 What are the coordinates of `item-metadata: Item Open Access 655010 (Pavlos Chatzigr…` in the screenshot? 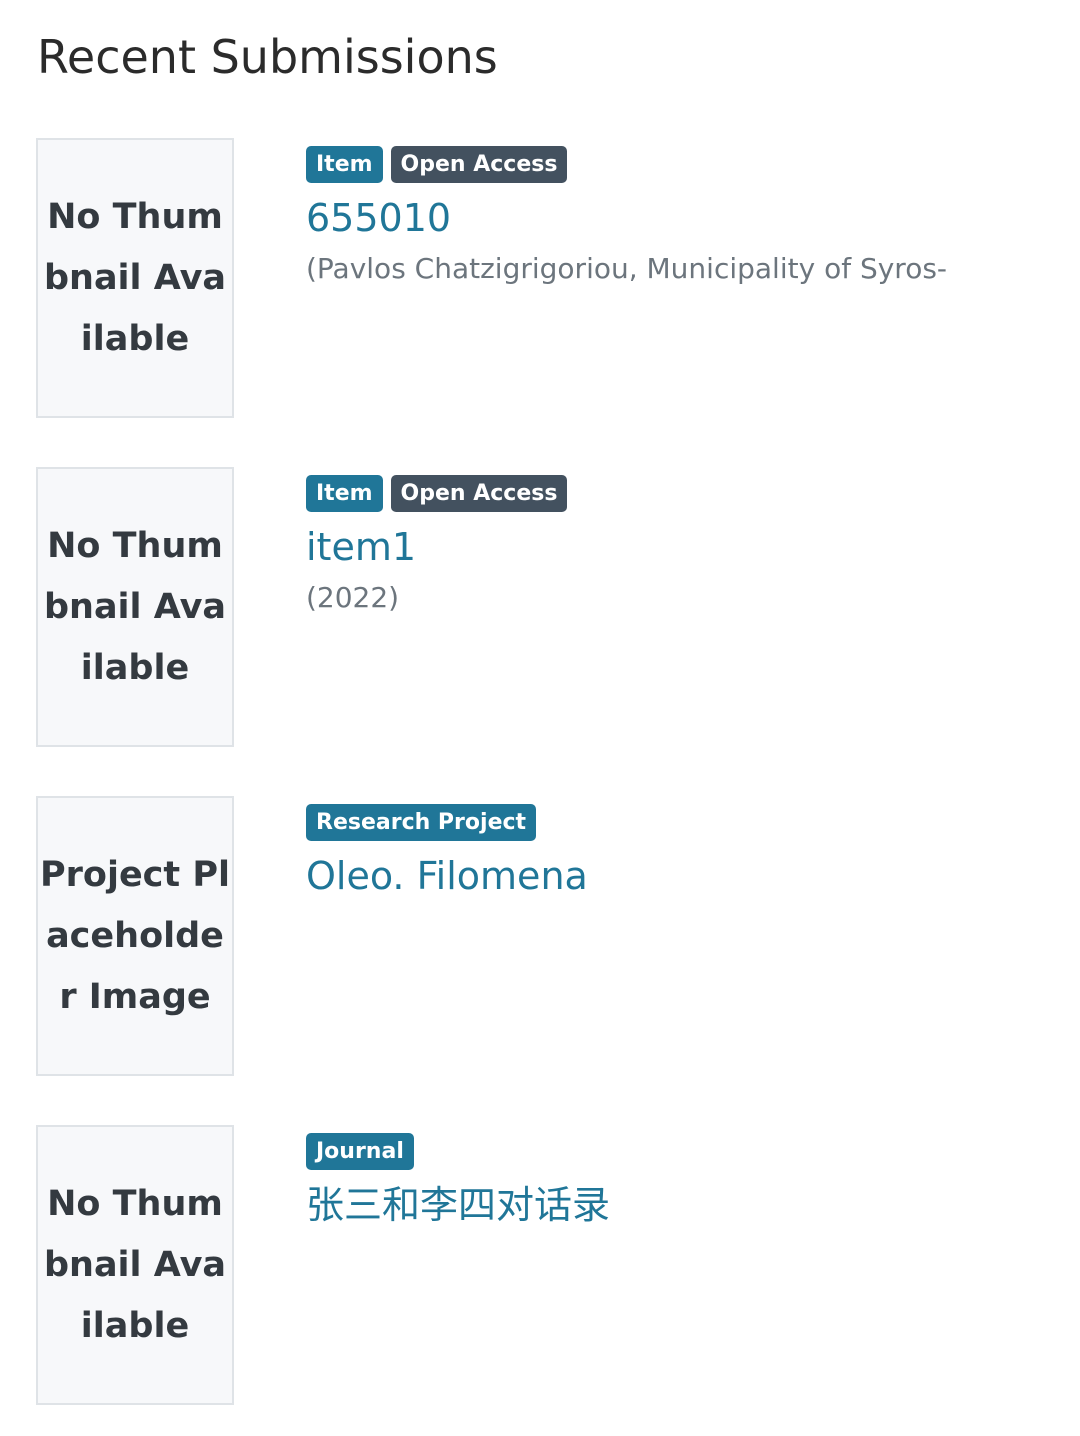 It's located at (666, 217).